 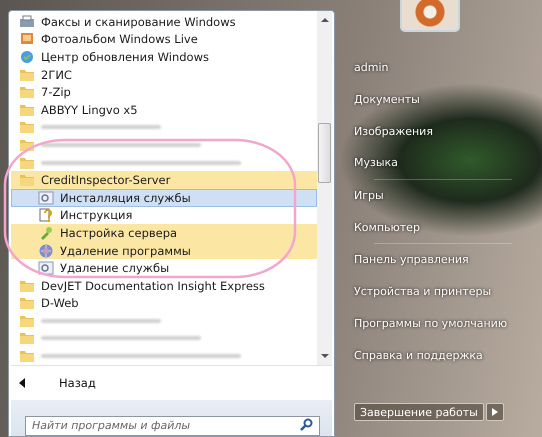 What do you see at coordinates (164, 215) in the screenshot?
I see `program-item: Инструкция` at bounding box center [164, 215].